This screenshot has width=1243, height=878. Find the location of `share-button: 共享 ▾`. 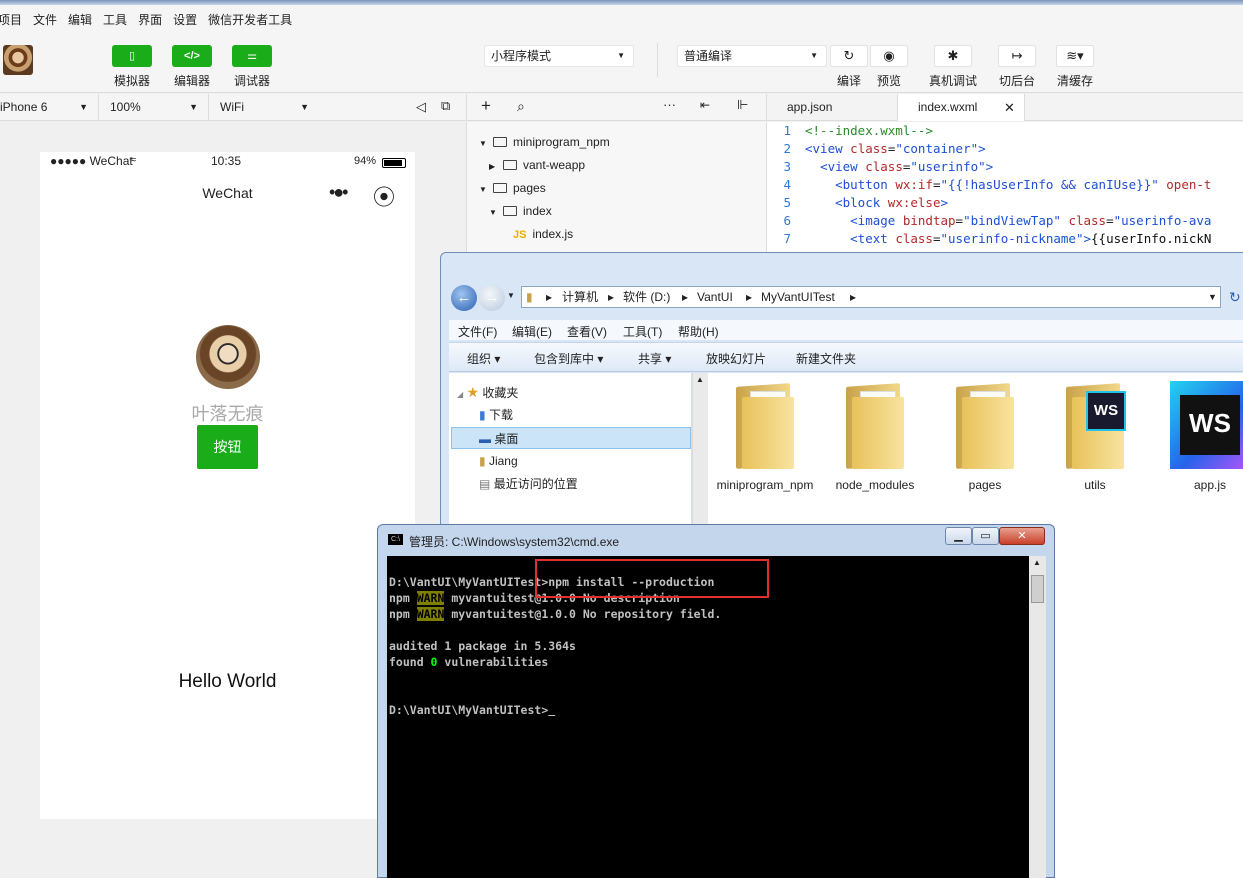

share-button: 共享 ▾ is located at coordinates (654, 358).